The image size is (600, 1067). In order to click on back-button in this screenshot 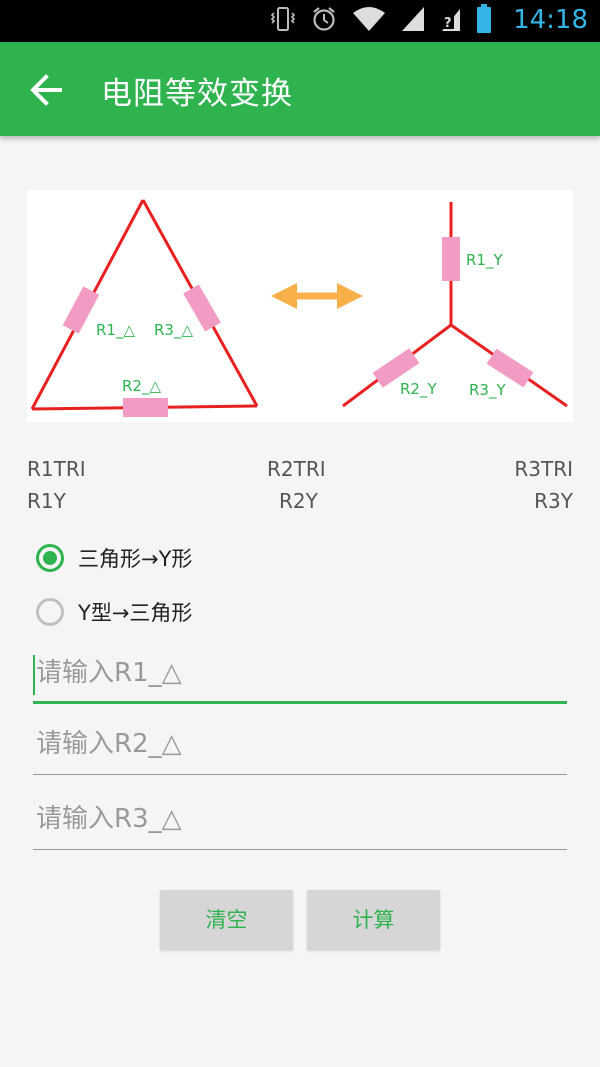, I will do `click(46, 90)`.